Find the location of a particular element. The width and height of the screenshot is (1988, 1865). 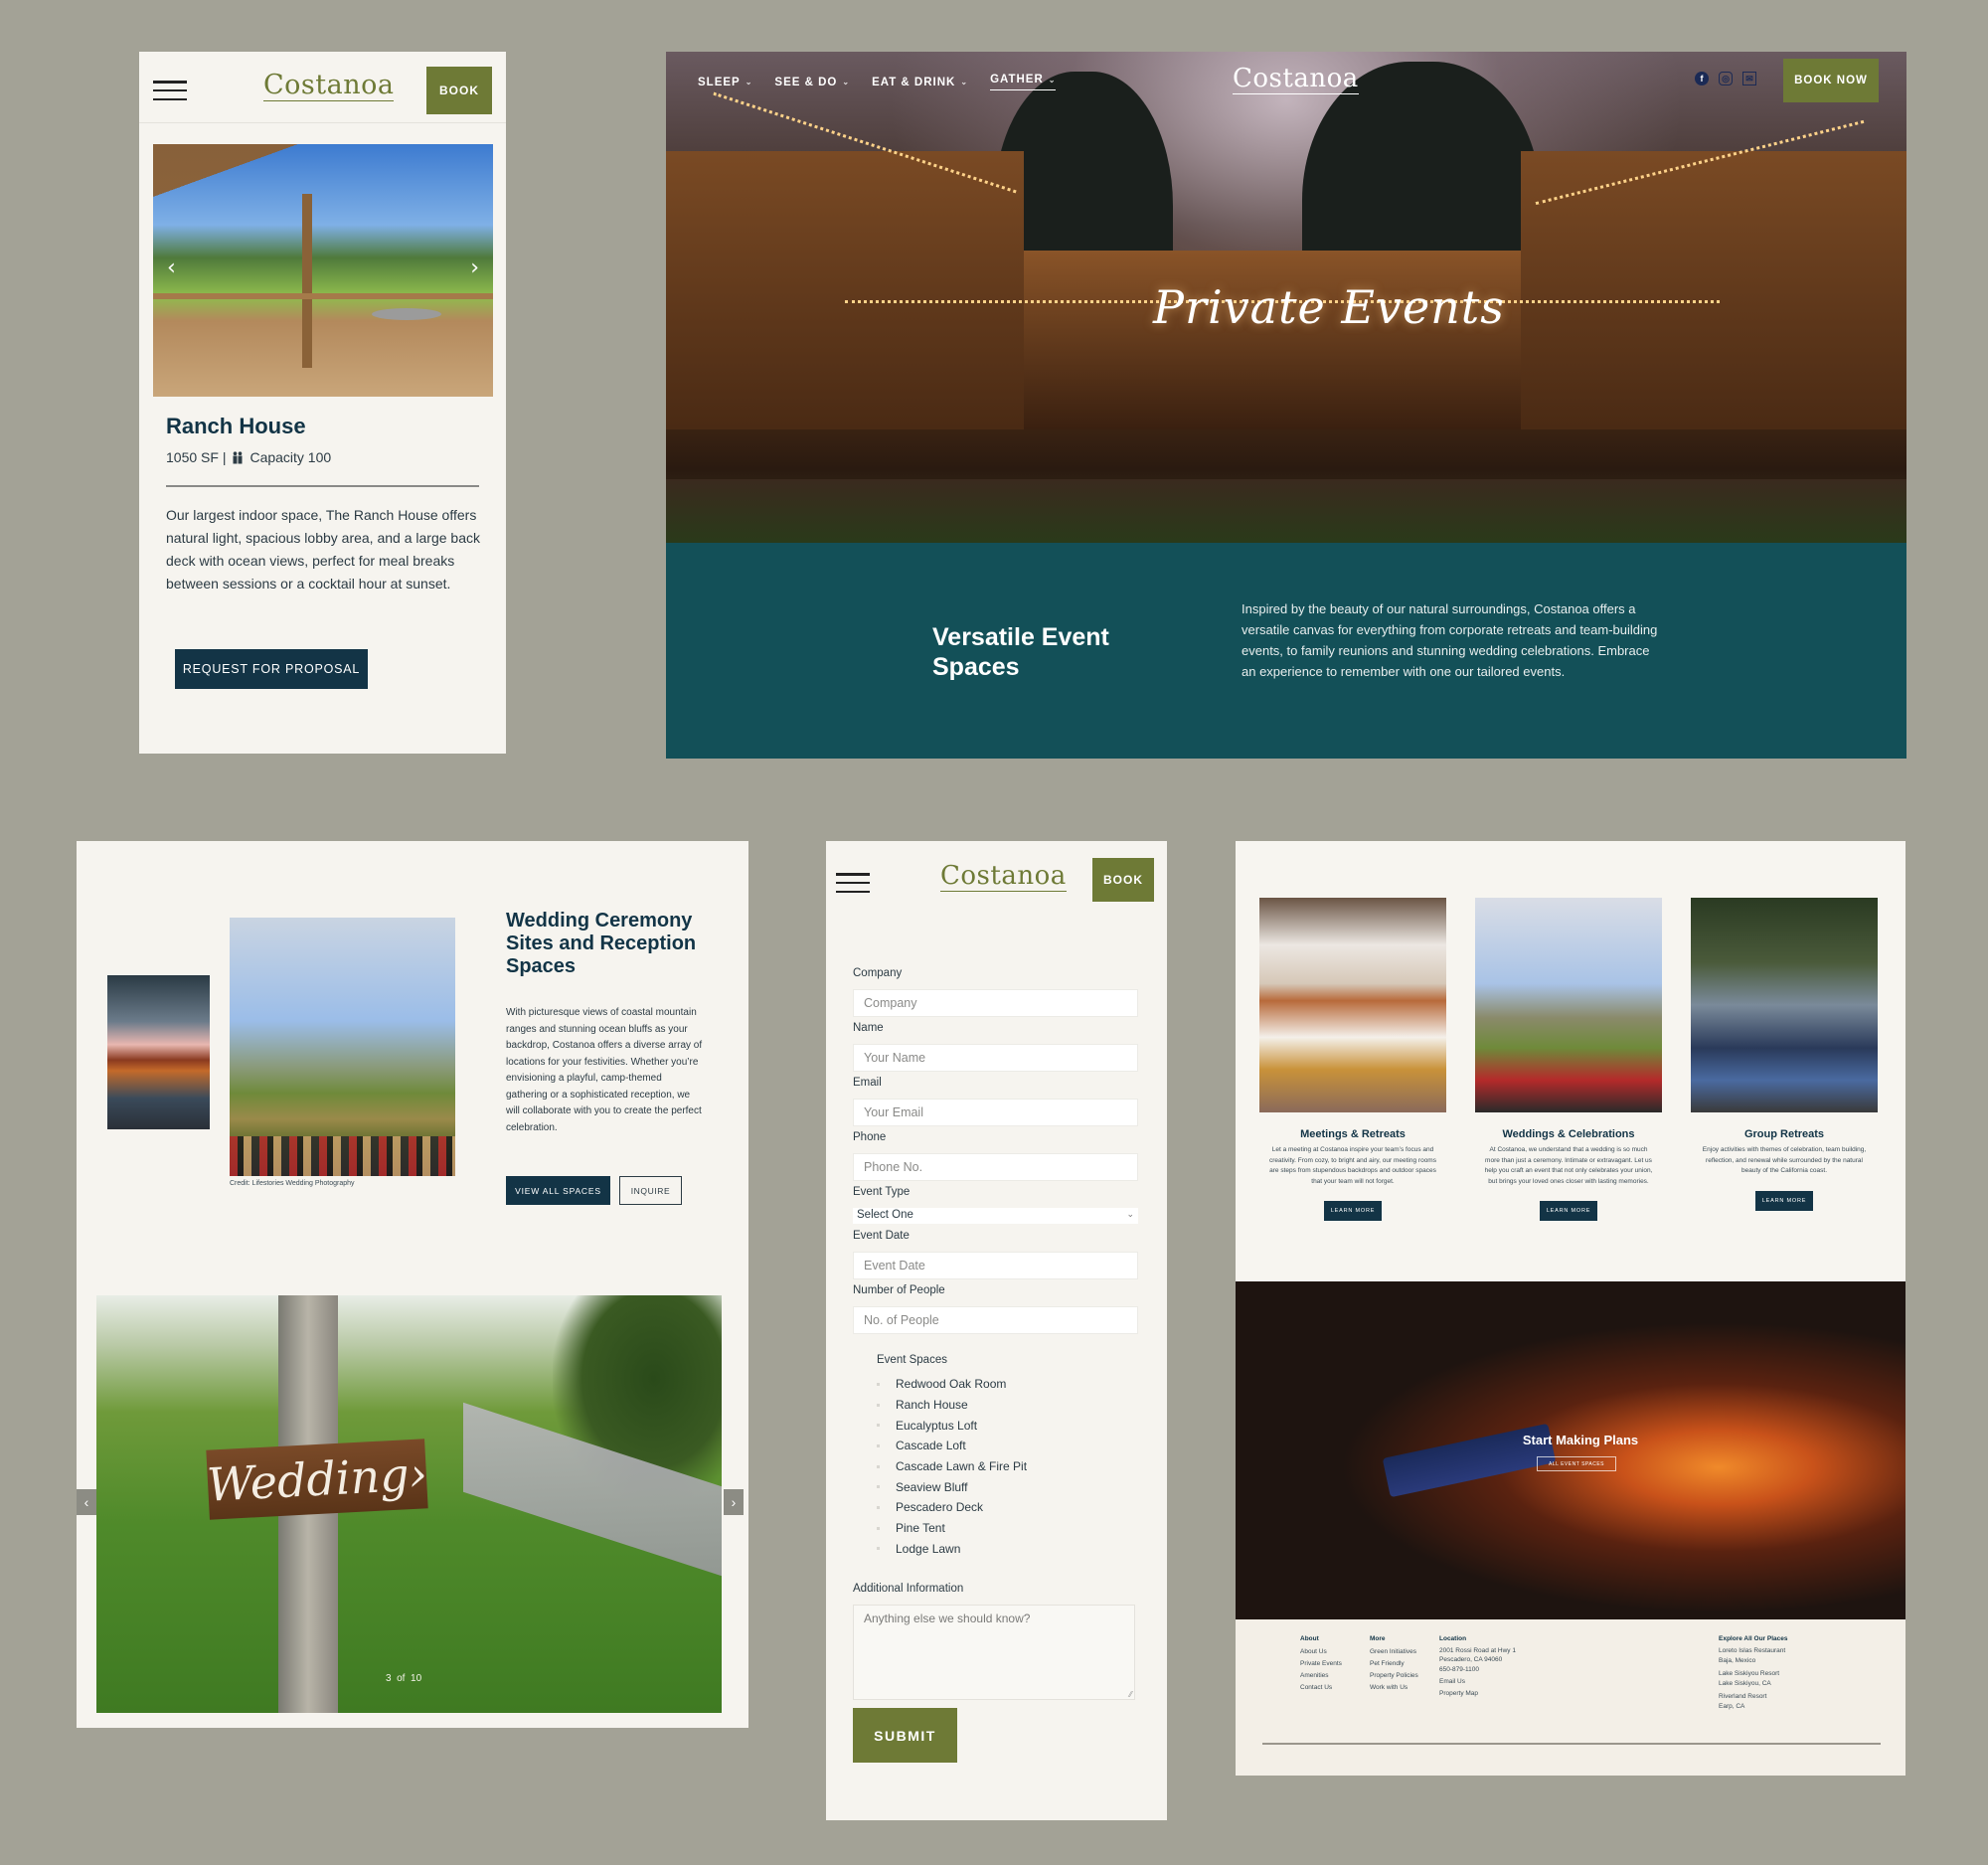

slide-sep: of is located at coordinates (401, 1678).